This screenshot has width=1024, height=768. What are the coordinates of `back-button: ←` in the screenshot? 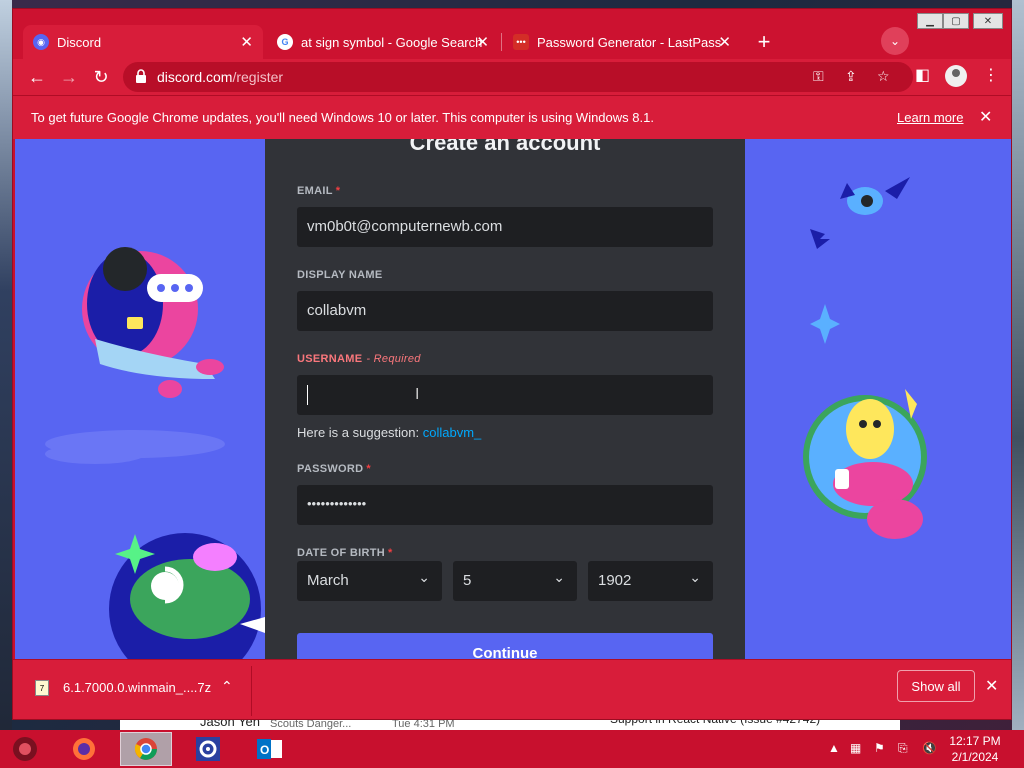 It's located at (37, 77).